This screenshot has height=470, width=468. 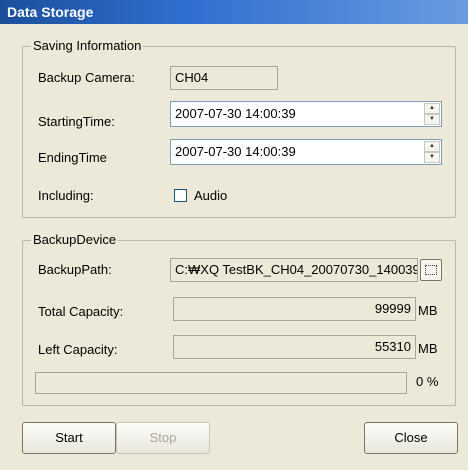 I want to click on left-capacity-label: Left Capacity:, so click(x=78, y=349).